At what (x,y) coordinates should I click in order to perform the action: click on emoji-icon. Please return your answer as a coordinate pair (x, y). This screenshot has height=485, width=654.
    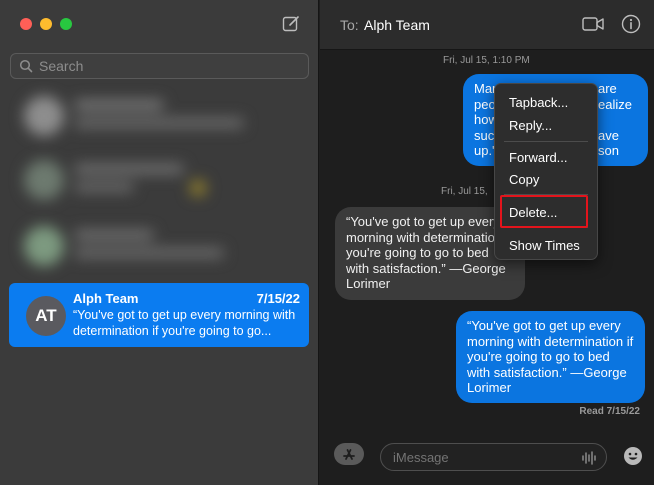
    Looking at the image, I should click on (633, 456).